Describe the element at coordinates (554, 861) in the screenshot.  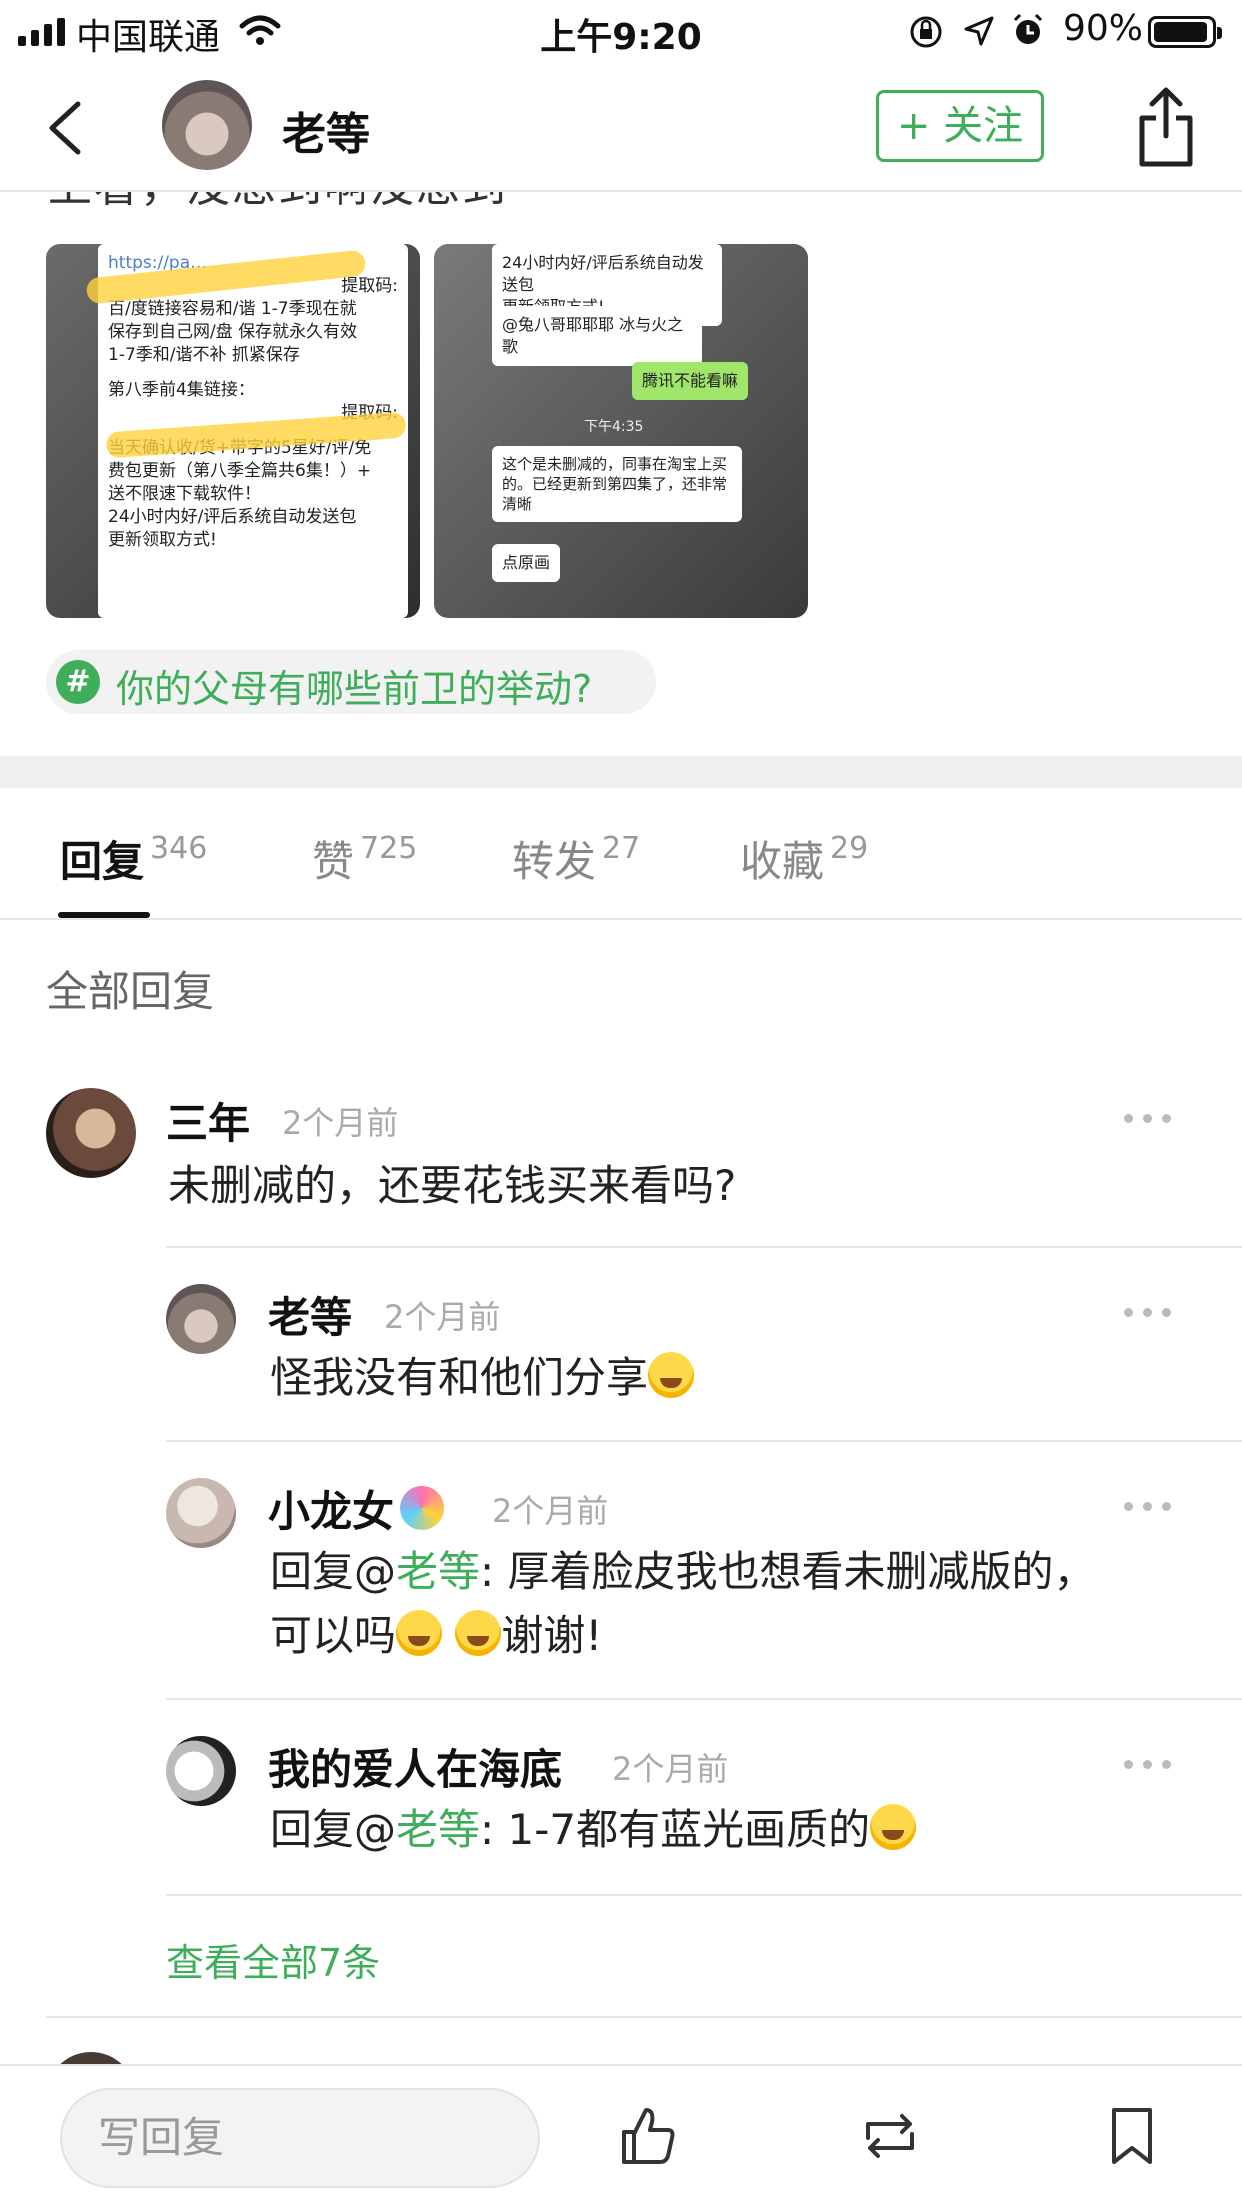
I see `tab-label: 转发` at that location.